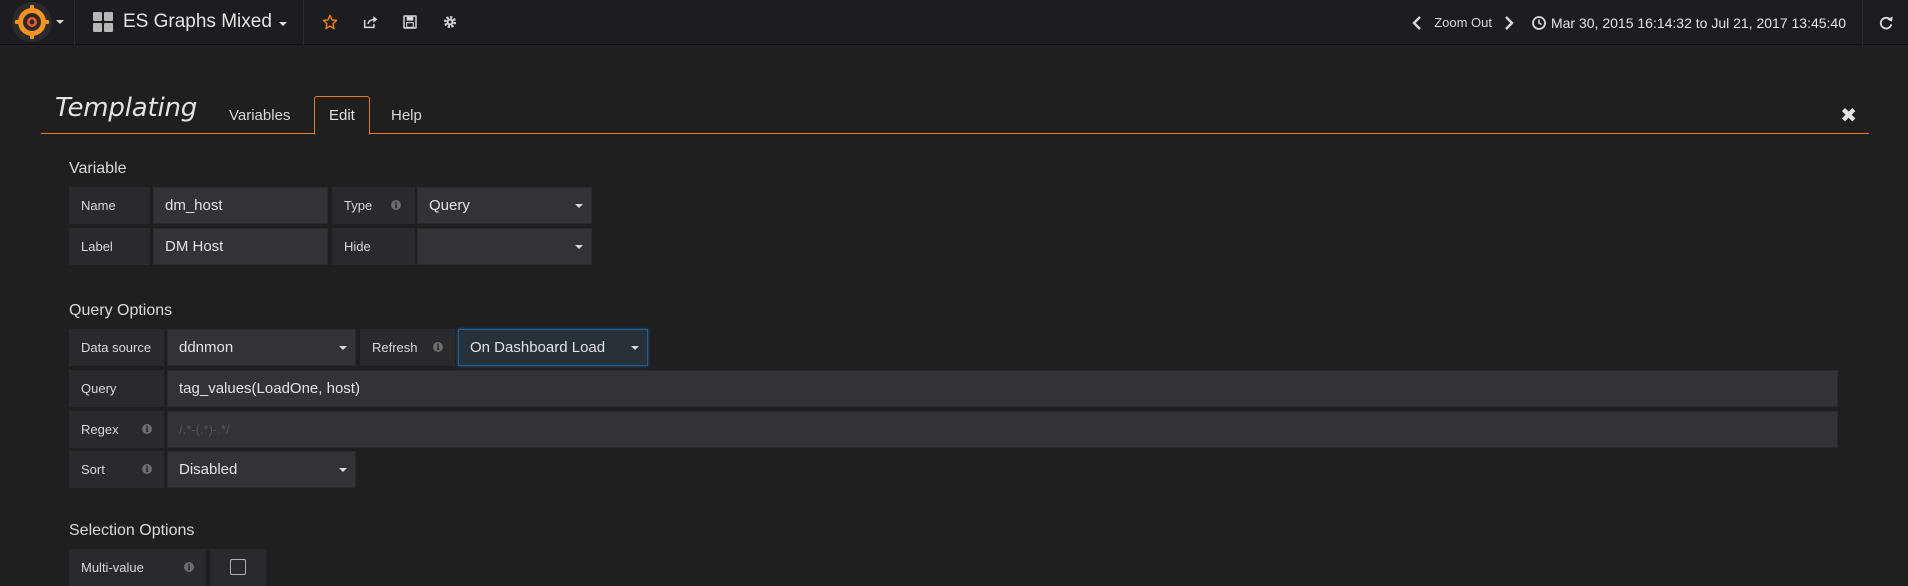  What do you see at coordinates (259, 115) in the screenshot?
I see `tab-variables: Variables` at bounding box center [259, 115].